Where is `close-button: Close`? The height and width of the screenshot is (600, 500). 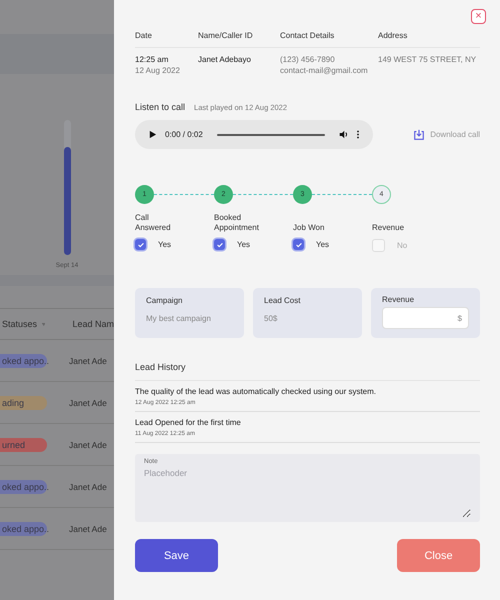 close-button: Close is located at coordinates (438, 555).